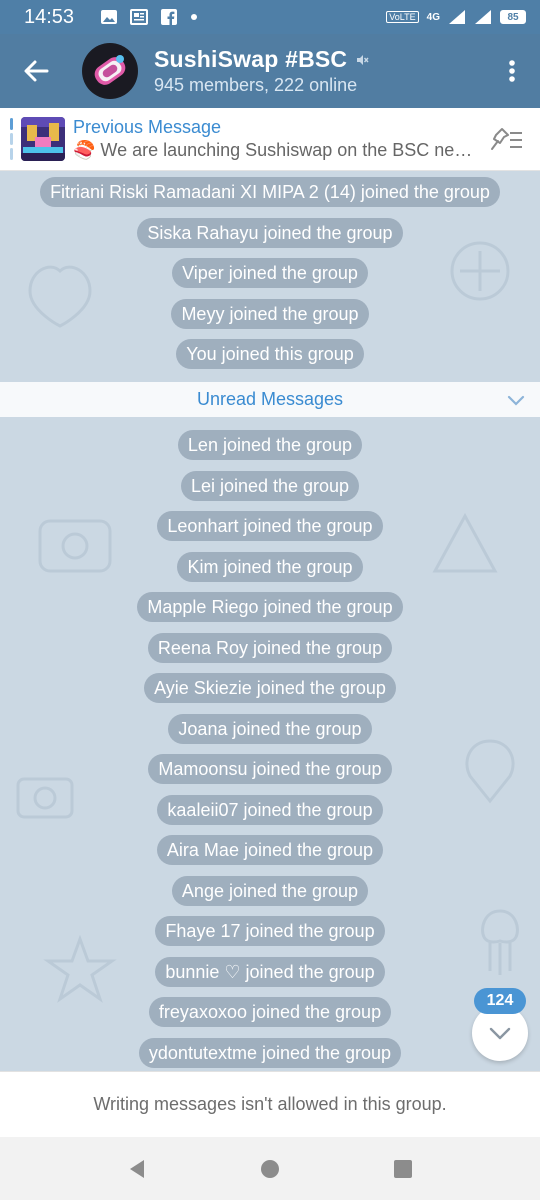 The height and width of the screenshot is (1200, 540). I want to click on battery-icon: 85, so click(513, 17).